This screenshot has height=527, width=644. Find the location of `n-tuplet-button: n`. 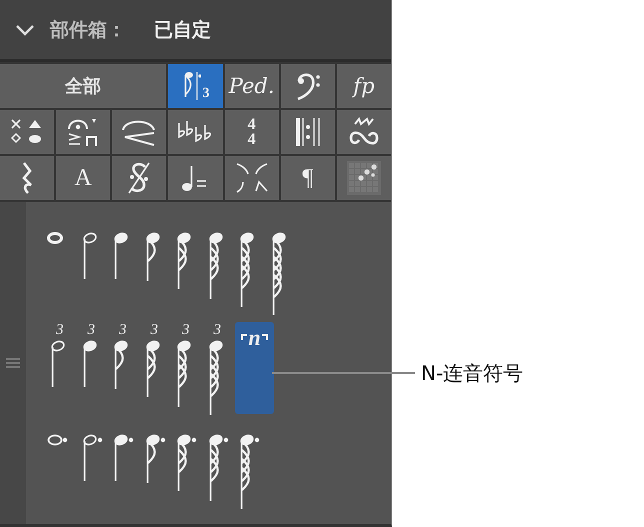

n-tuplet-button: n is located at coordinates (254, 368).